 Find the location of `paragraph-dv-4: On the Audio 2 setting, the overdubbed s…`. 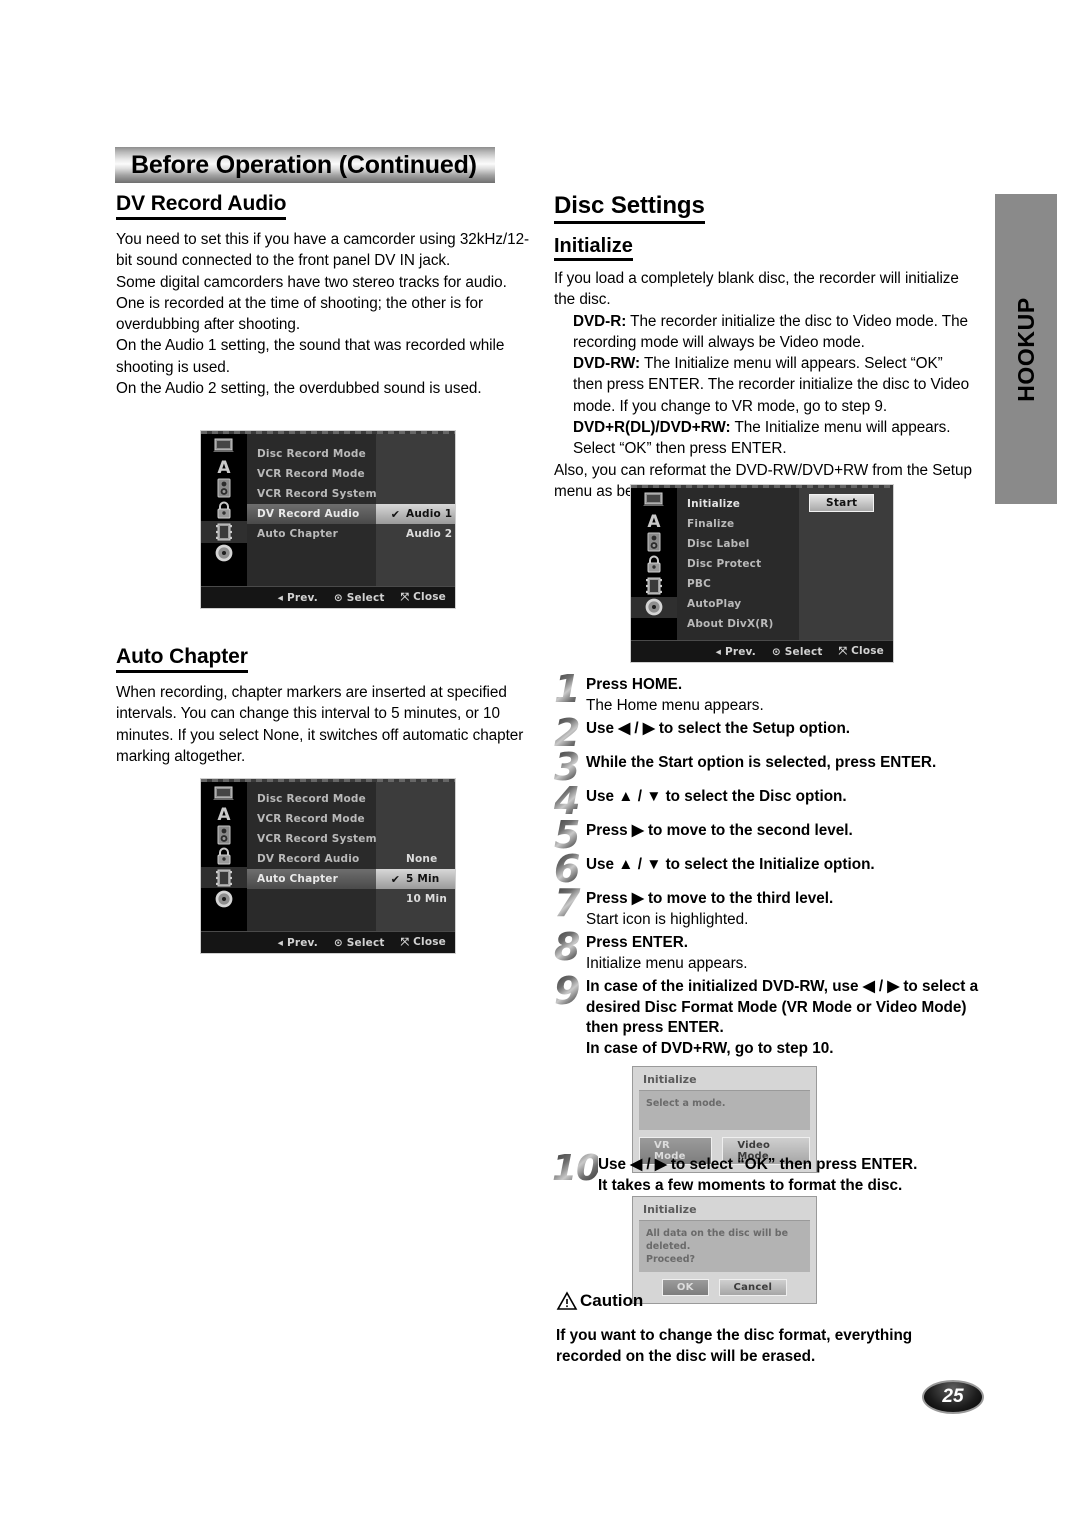

paragraph-dv-4: On the Audio 2 setting, the overdubbed s… is located at coordinates (299, 389).